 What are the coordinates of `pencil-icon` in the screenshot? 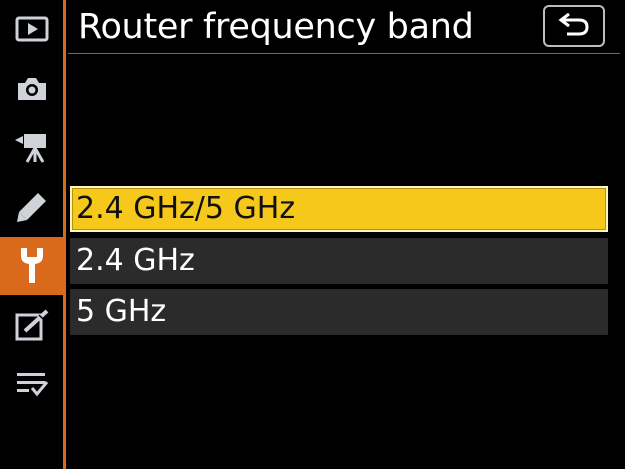 It's located at (32, 207).